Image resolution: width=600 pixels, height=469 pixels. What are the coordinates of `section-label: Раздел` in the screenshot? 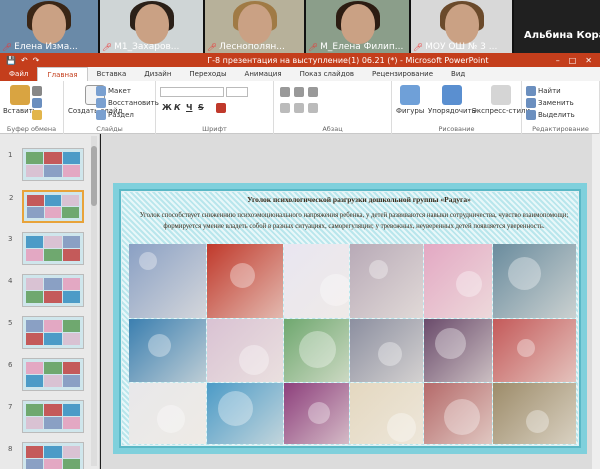 It's located at (121, 115).